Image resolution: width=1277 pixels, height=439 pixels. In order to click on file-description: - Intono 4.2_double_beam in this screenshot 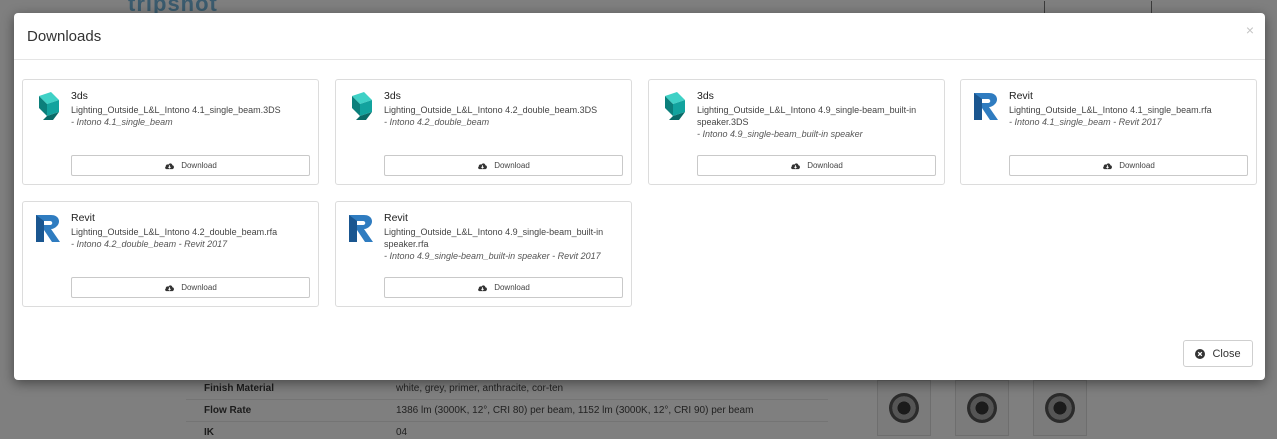, I will do `click(437, 122)`.